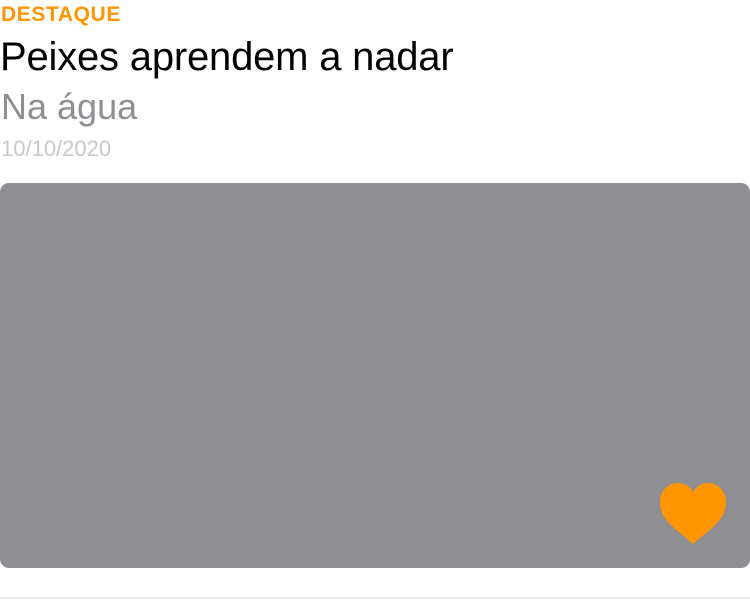 The image size is (750, 600). I want to click on article-subtitle: Na água, so click(69, 106).